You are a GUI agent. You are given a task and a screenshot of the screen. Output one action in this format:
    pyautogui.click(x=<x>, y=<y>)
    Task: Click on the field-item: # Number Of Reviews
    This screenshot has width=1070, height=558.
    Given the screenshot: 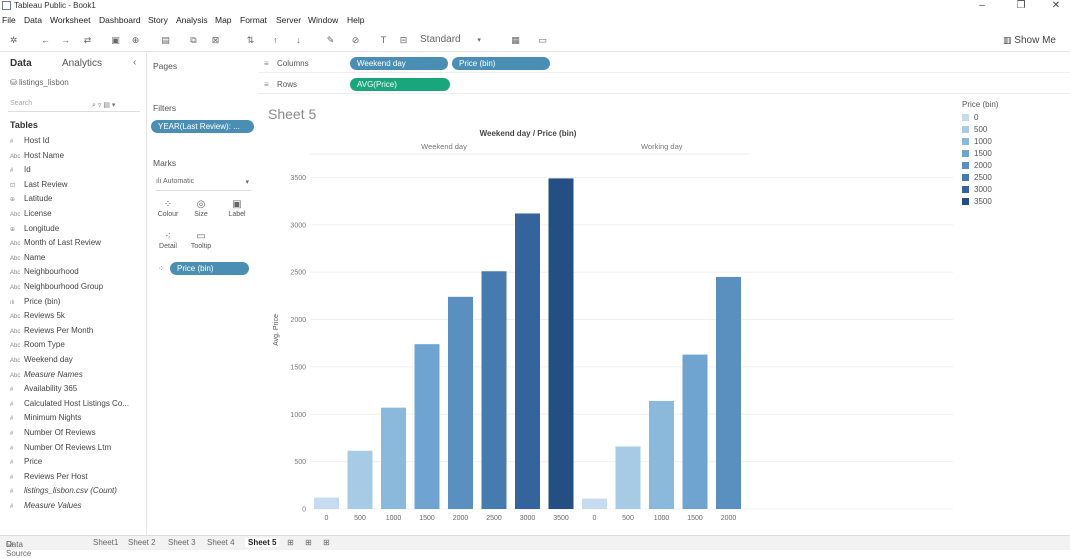 What is the action you would take?
    pyautogui.click(x=77, y=434)
    